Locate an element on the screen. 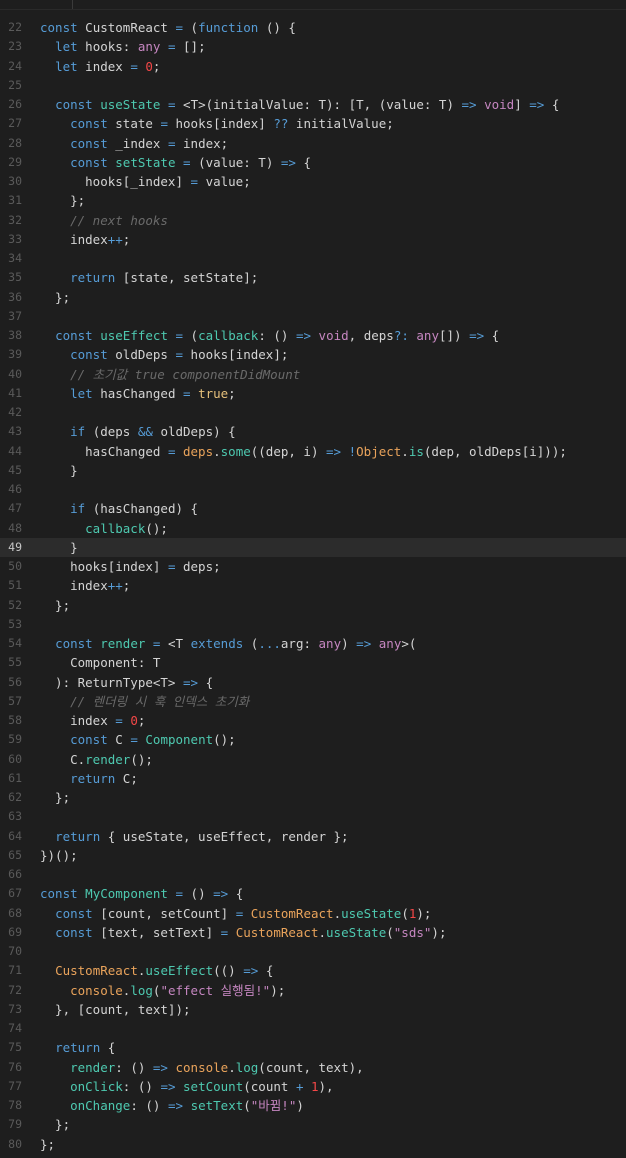 This screenshot has height=1158, width=626. code-line: 65})(); is located at coordinates (313, 855).